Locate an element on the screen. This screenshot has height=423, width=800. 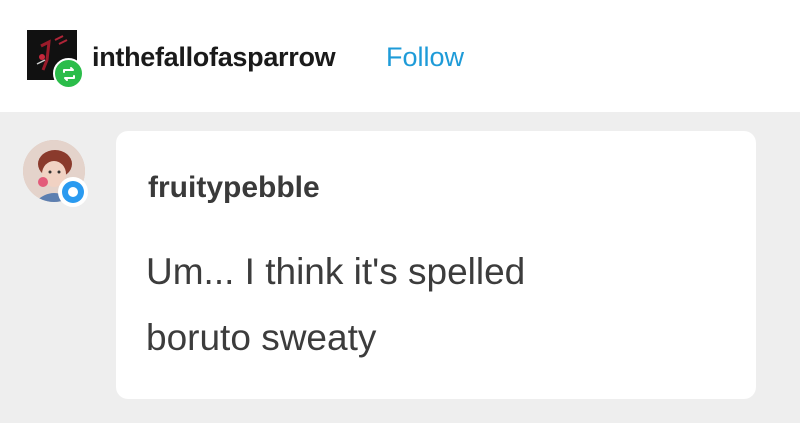
online-badge-dot is located at coordinates (73, 192).